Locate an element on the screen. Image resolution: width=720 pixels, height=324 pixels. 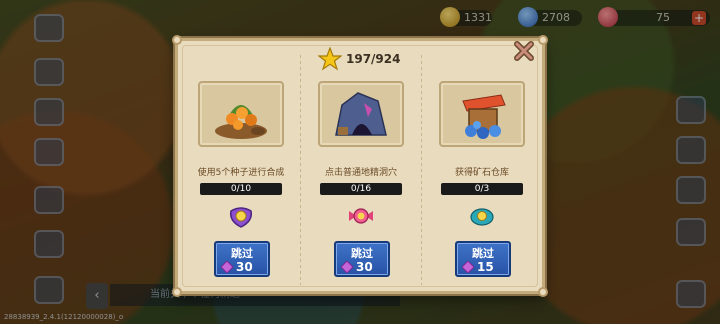
star-progress: 197/924 is located at coordinates (373, 59).